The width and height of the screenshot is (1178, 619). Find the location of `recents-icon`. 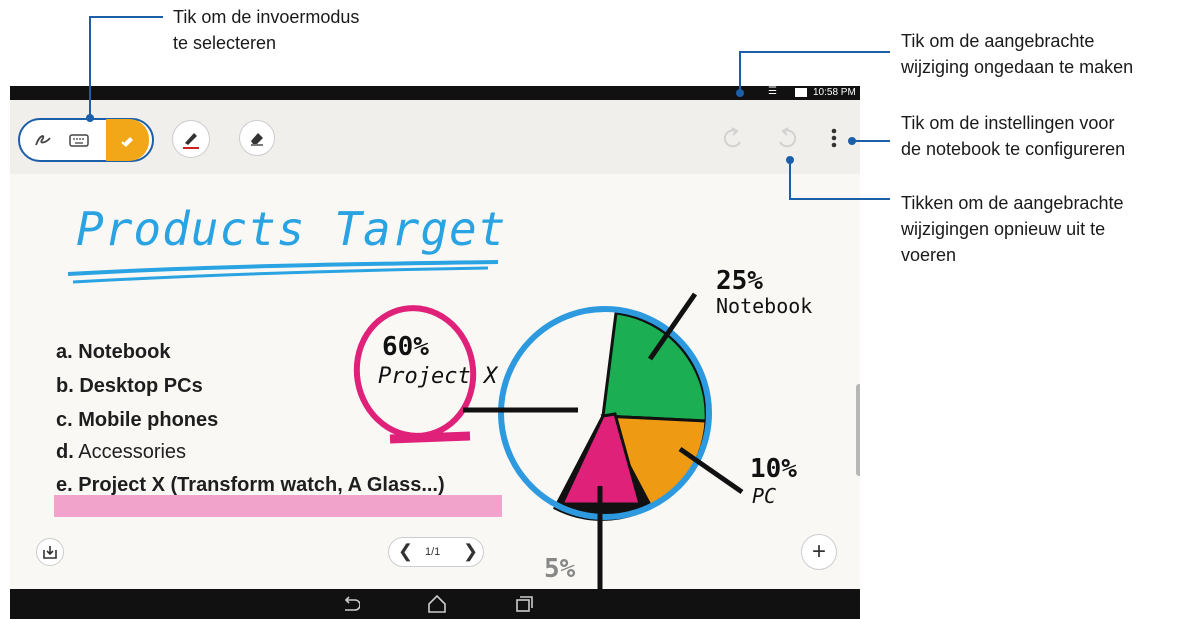

recents-icon is located at coordinates (524, 604).